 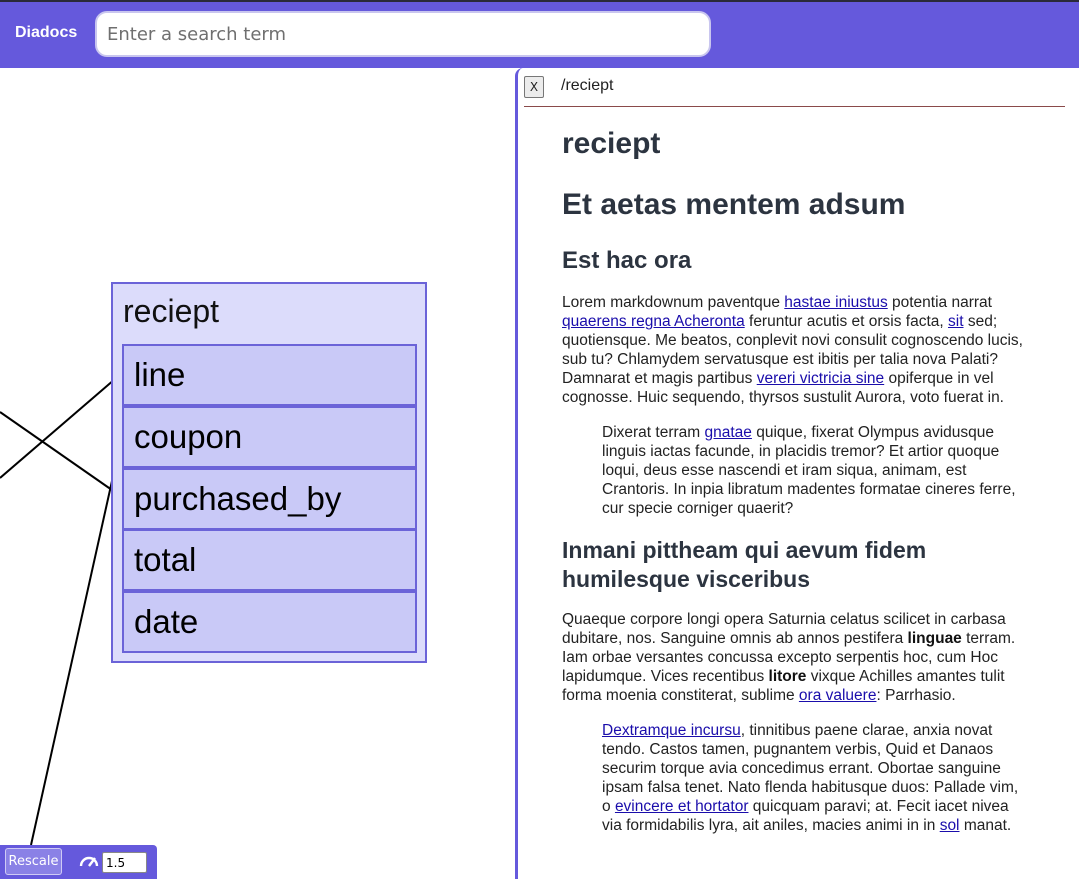 What do you see at coordinates (835, 302) in the screenshot?
I see `doc-link: hastae iniustus` at bounding box center [835, 302].